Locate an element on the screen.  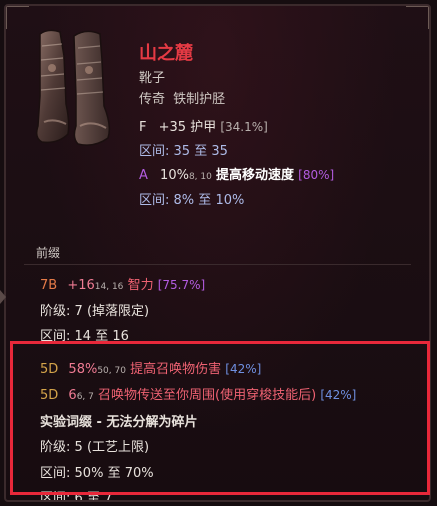
affix-tag: A is located at coordinates (143, 175).